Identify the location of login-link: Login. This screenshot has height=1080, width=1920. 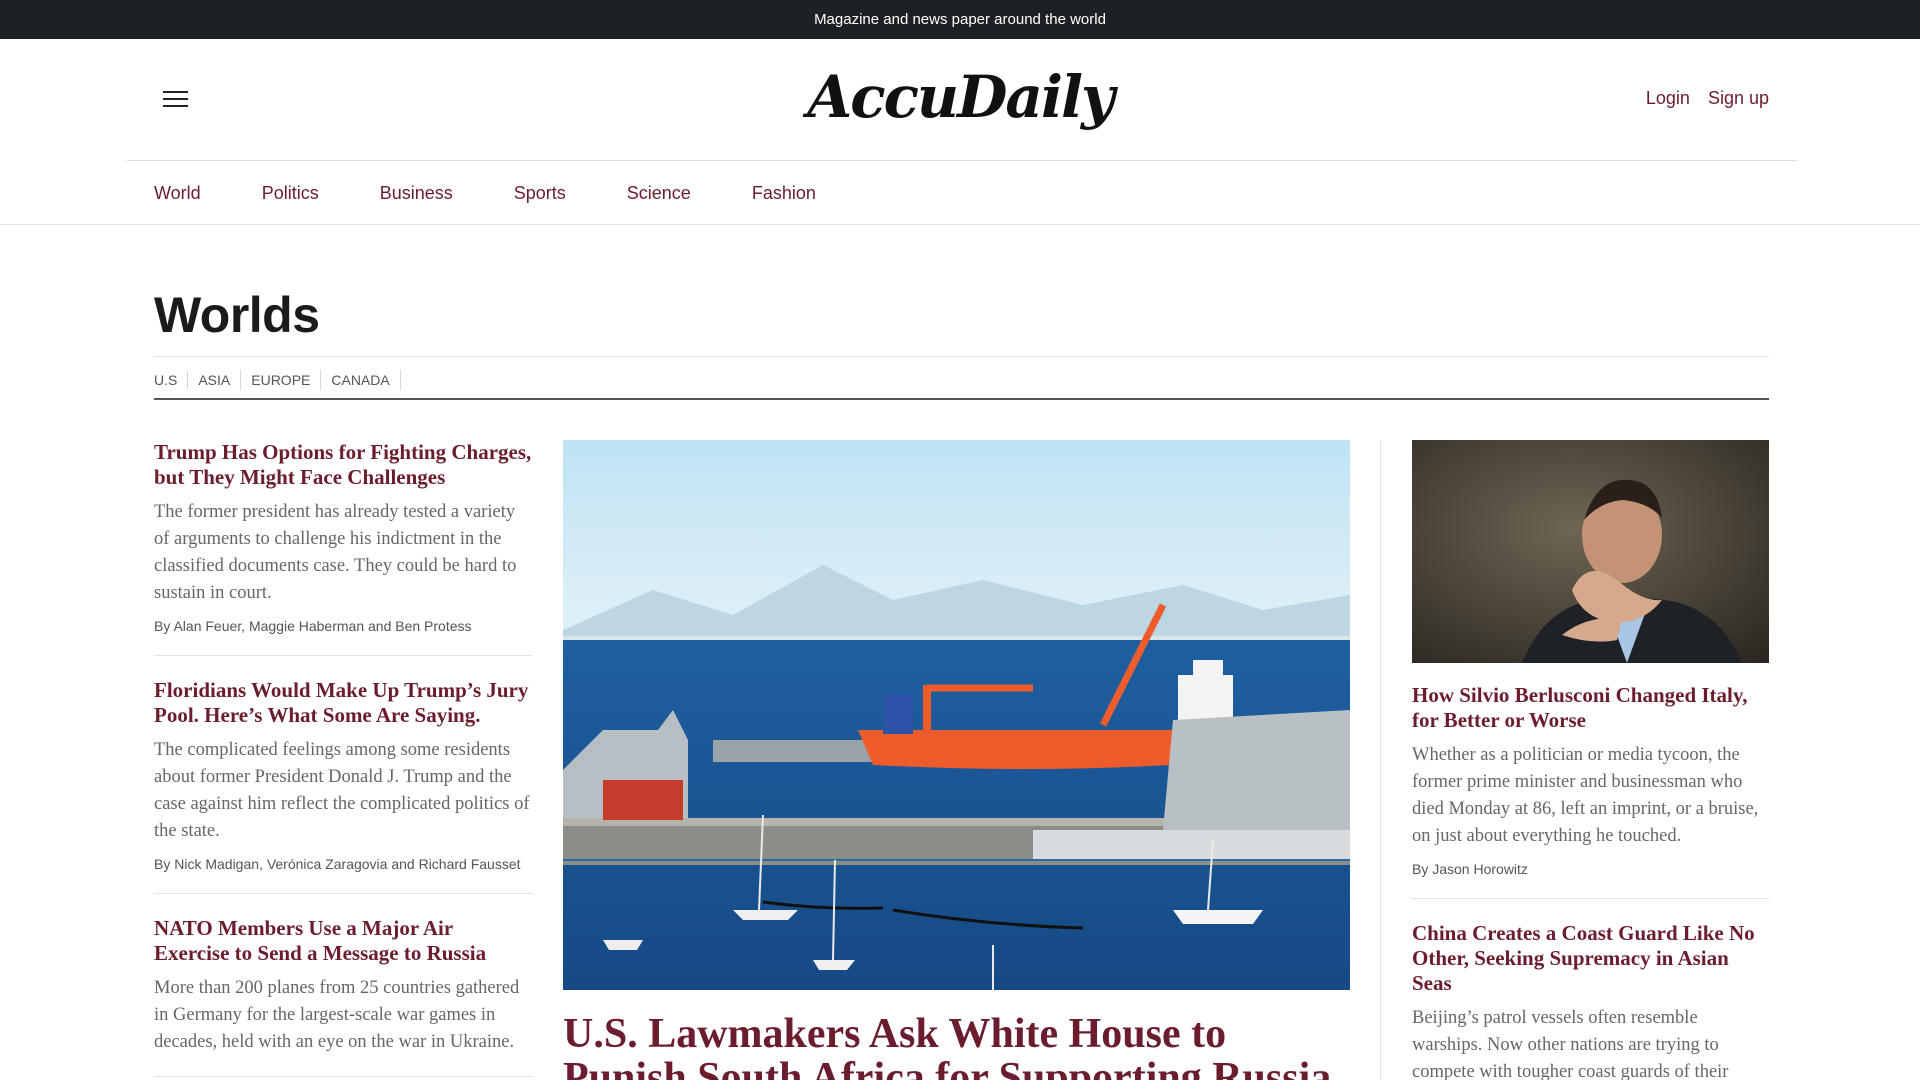
(1668, 98).